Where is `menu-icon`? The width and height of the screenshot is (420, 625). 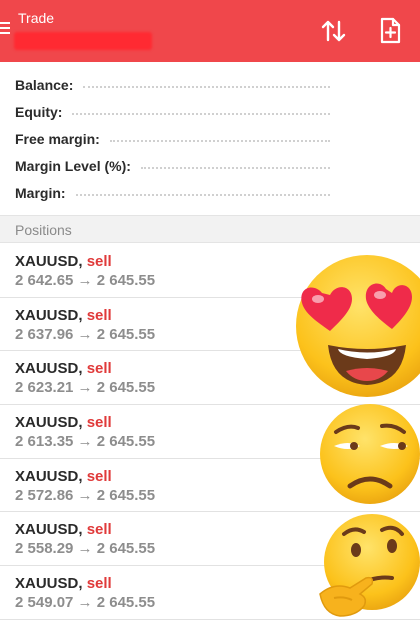 menu-icon is located at coordinates (5, 29).